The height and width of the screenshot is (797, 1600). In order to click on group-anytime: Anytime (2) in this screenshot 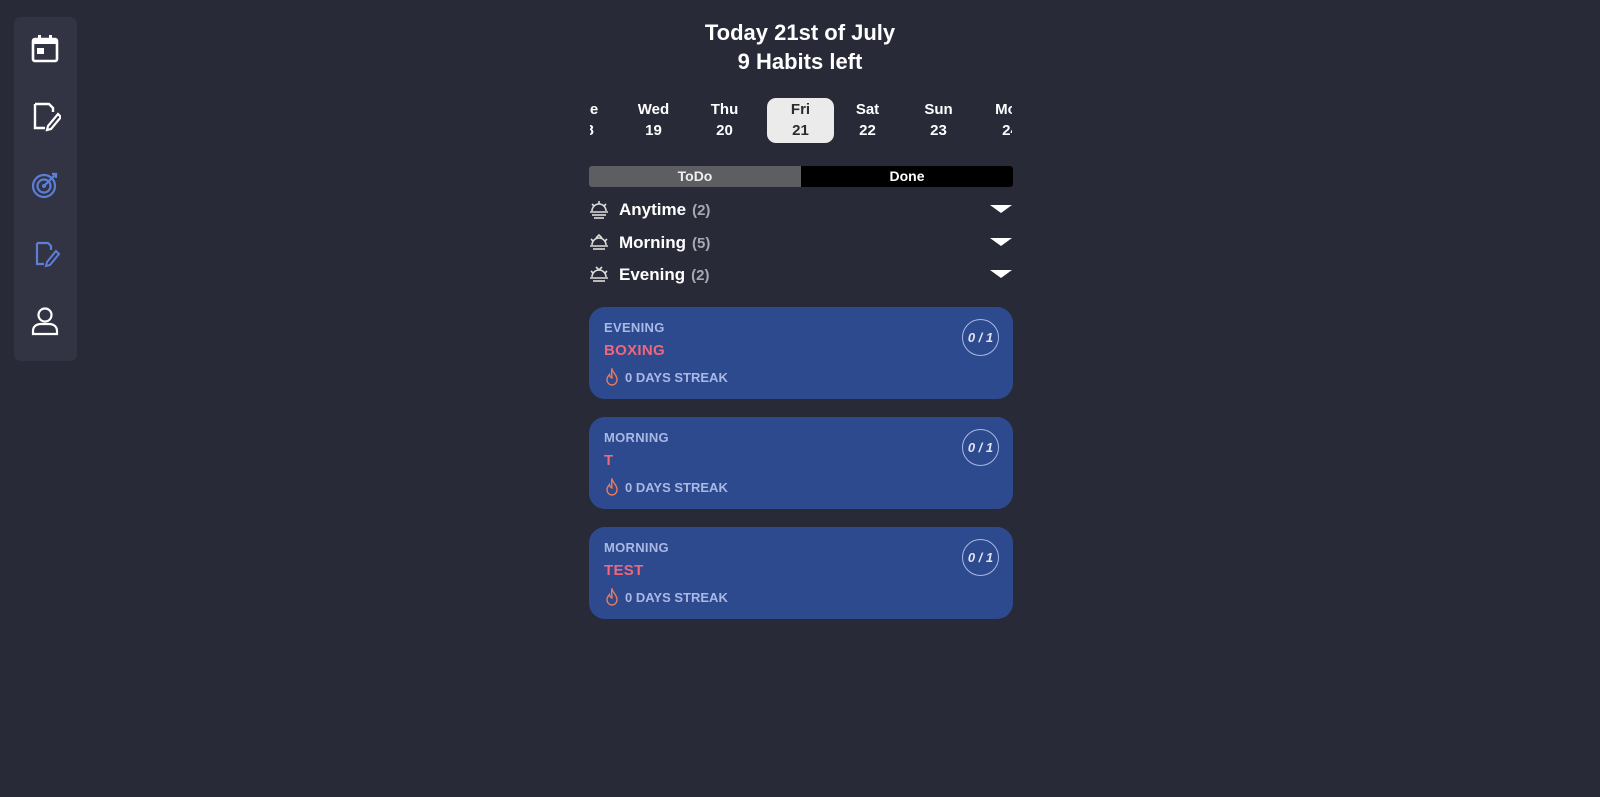, I will do `click(801, 210)`.